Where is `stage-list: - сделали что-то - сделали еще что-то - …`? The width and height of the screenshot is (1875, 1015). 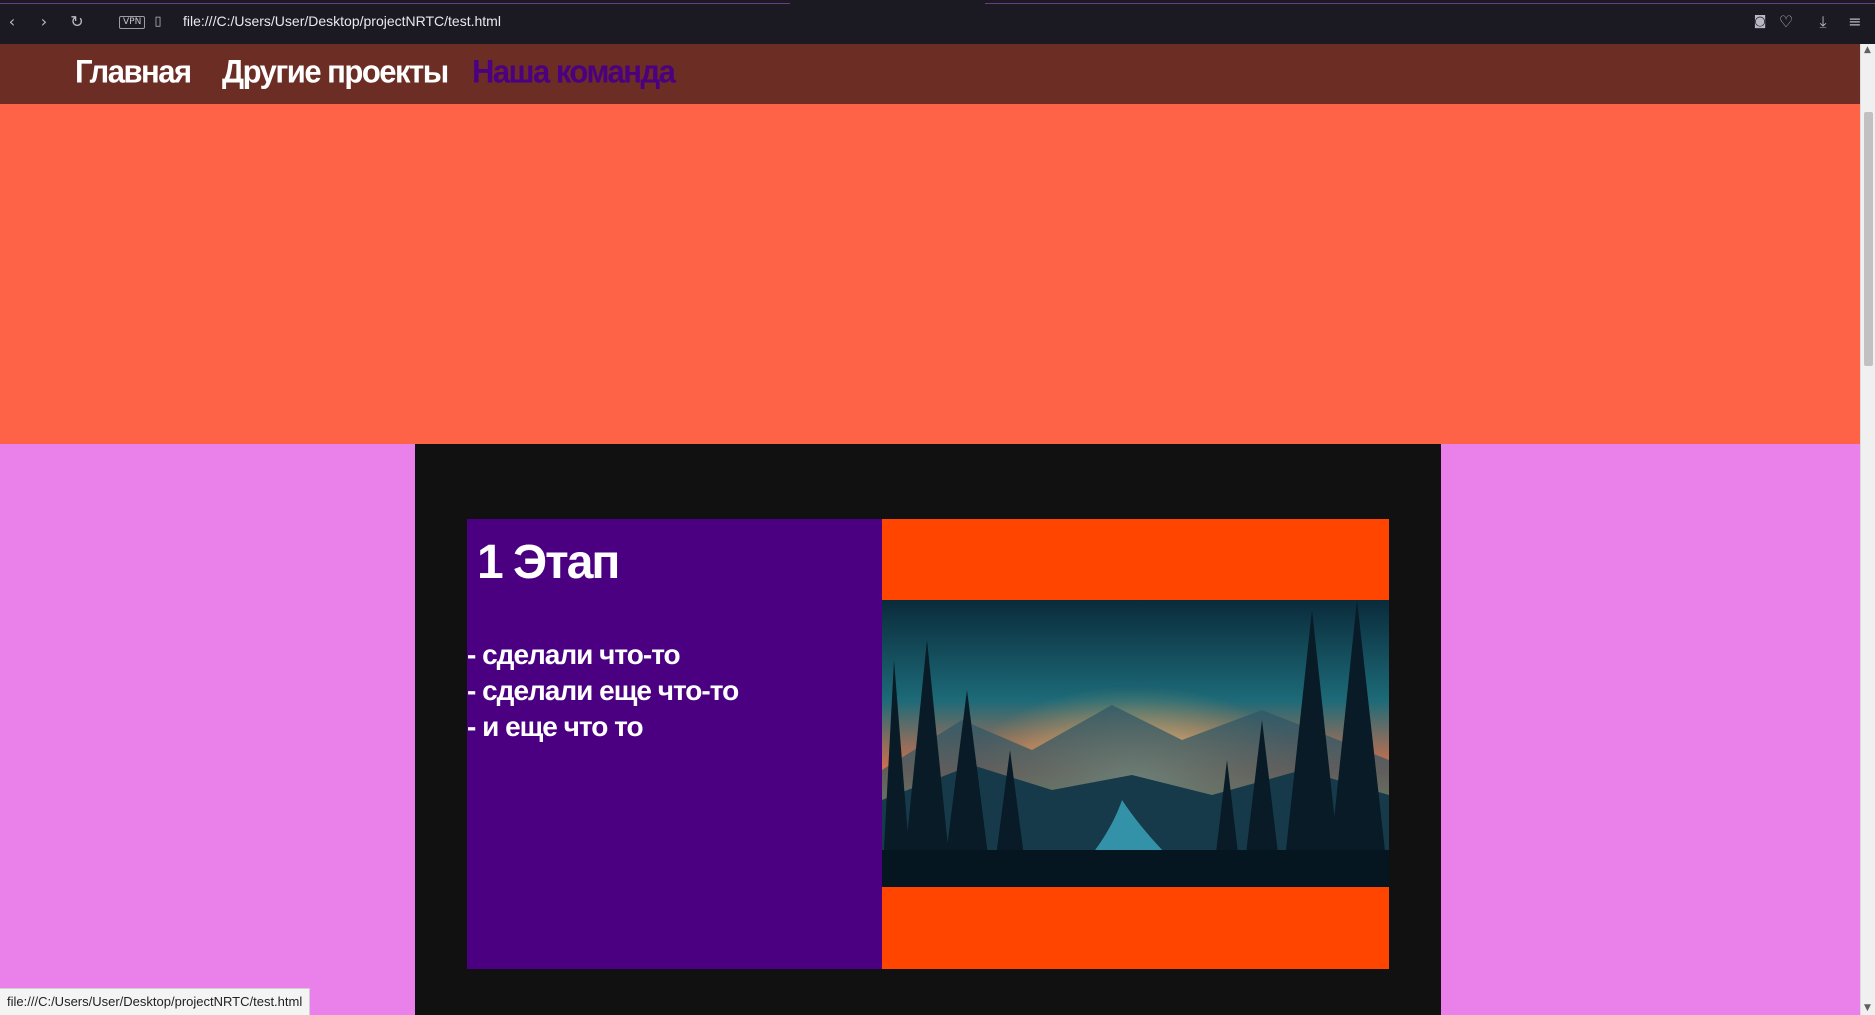 stage-list: - сделали что-то - сделали еще что-то - … is located at coordinates (603, 691).